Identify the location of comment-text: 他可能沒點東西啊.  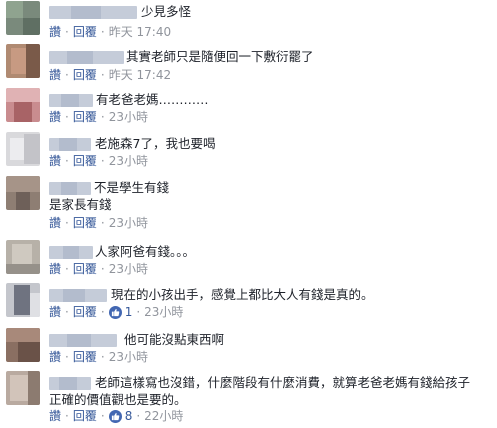
(174, 339).